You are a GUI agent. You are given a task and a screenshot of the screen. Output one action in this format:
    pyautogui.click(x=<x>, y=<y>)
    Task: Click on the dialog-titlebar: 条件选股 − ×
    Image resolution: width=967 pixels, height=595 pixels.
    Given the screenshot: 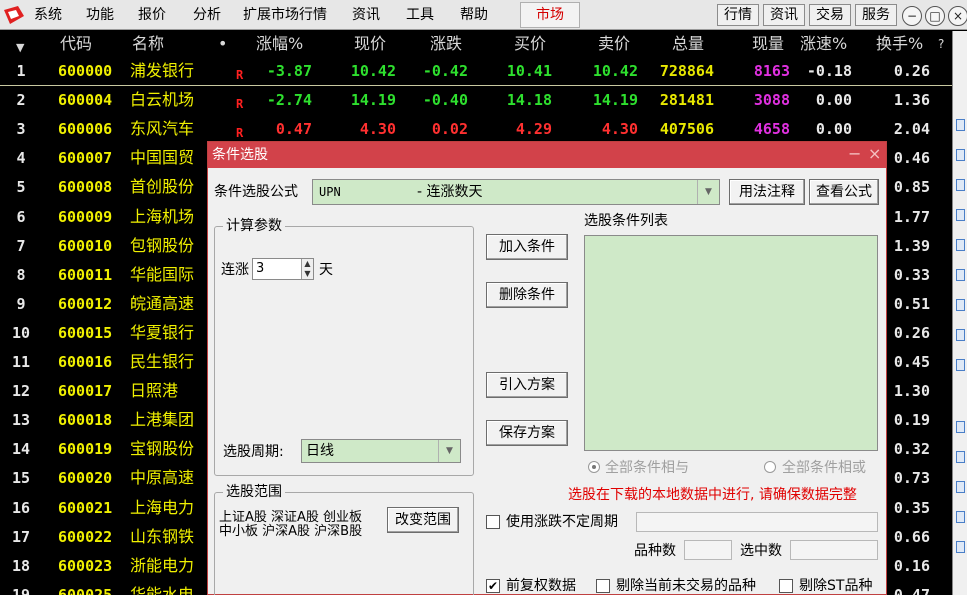 What is the action you would take?
    pyautogui.click(x=547, y=155)
    